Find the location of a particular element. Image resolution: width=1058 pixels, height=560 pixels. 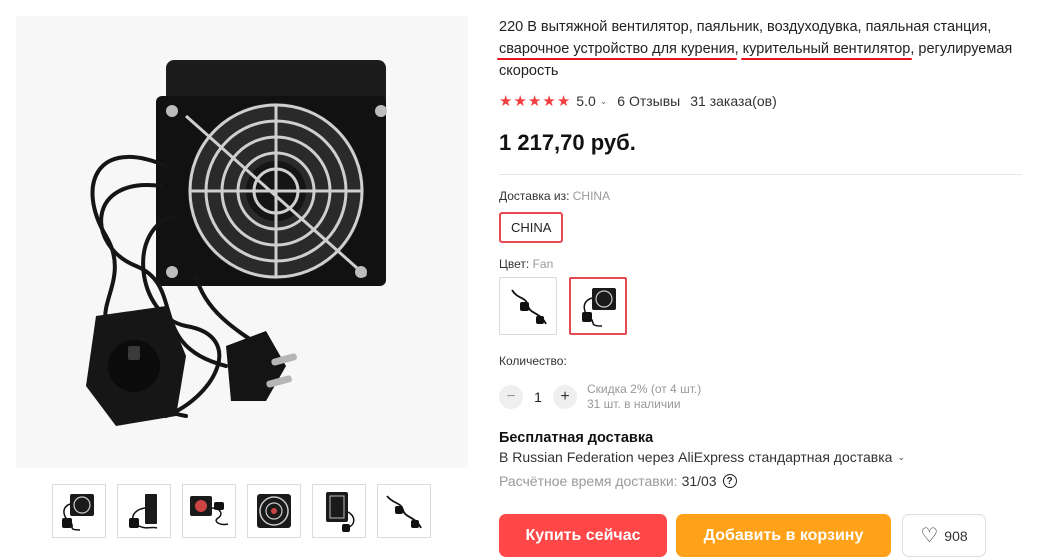

thumbnail-strip is located at coordinates (241, 511).